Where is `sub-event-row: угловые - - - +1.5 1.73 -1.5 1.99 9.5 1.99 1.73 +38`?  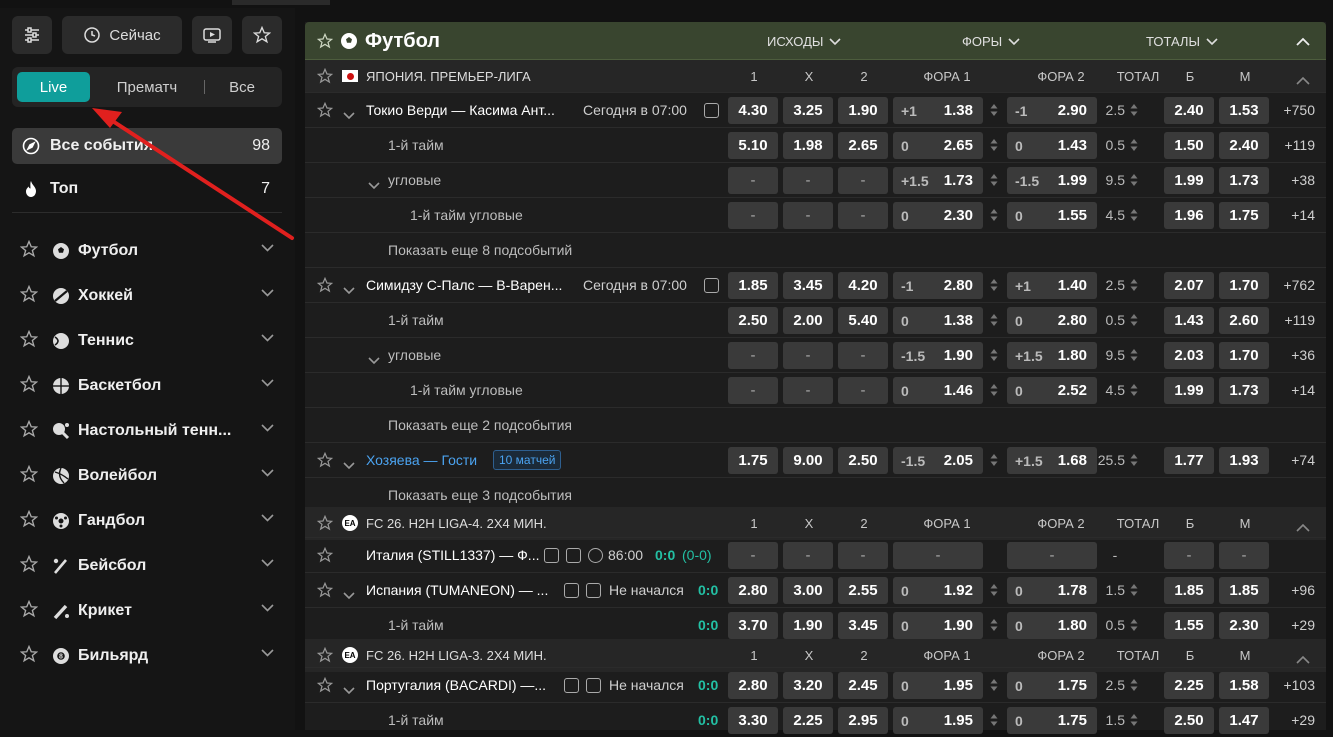
sub-event-row: угловые - - - +1.5 1.73 -1.5 1.99 9.5 1.99 1.73 +38 is located at coordinates (815, 179).